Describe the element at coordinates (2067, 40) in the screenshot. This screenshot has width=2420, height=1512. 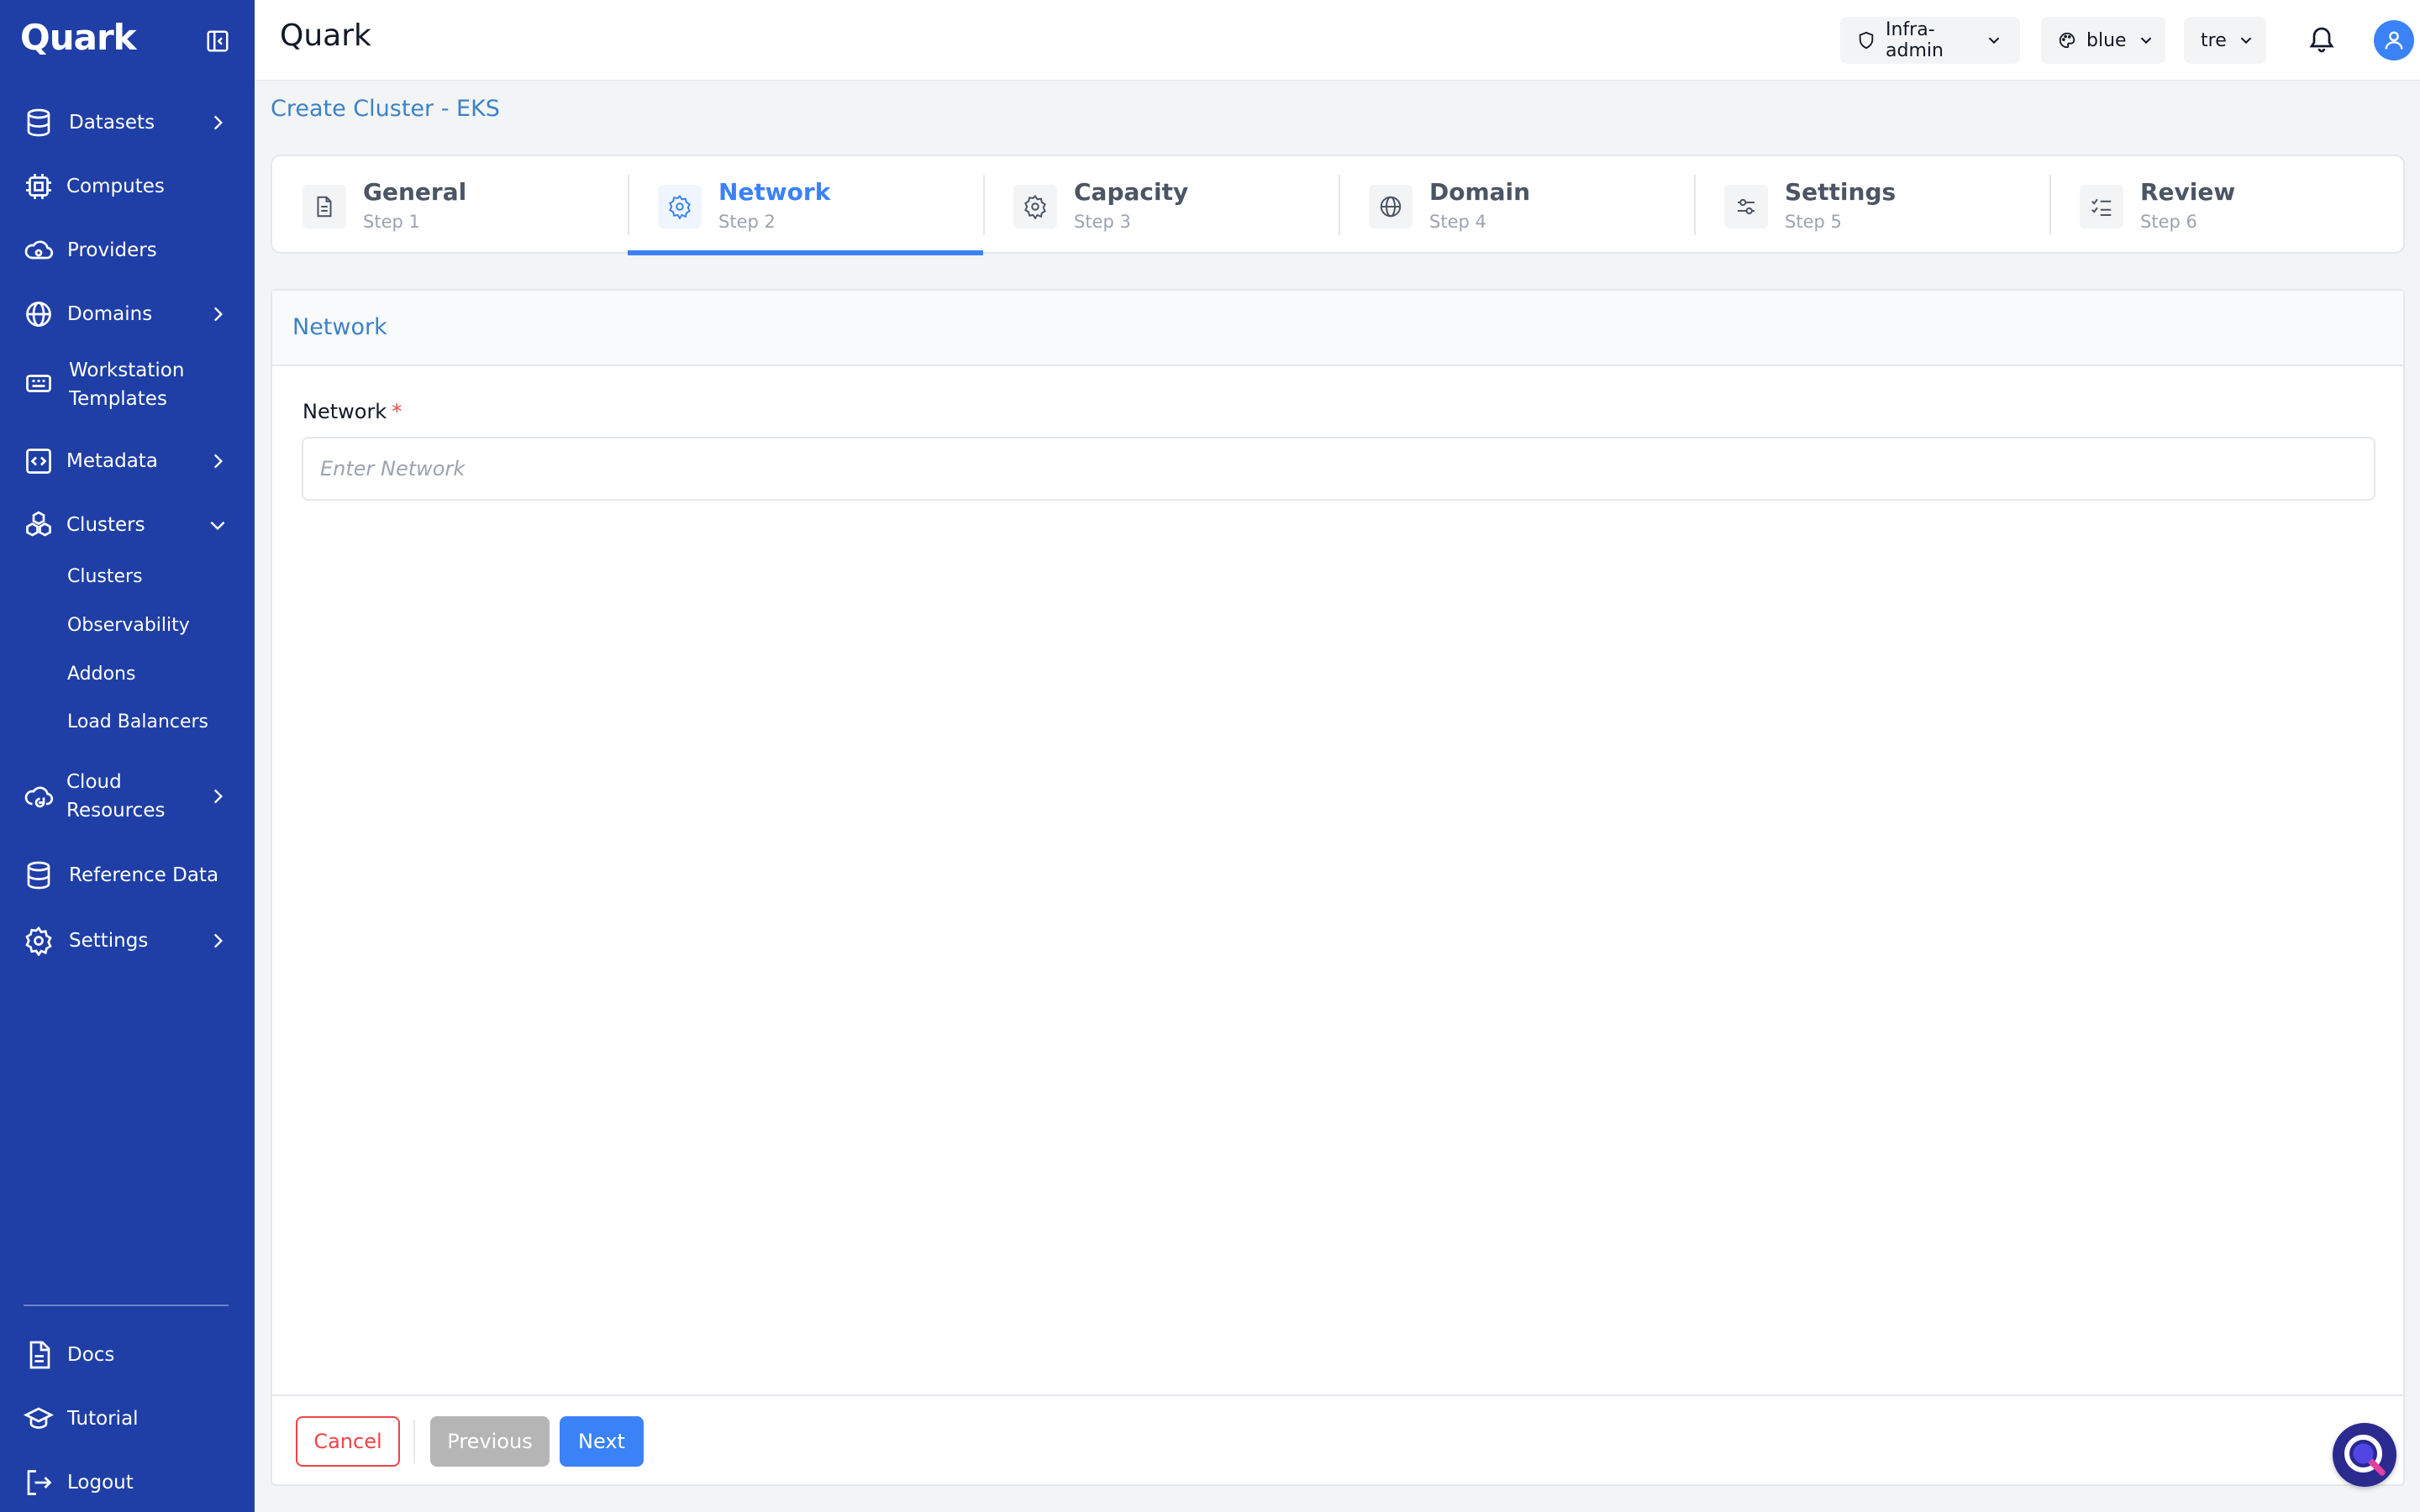
I see `palette-icon` at that location.